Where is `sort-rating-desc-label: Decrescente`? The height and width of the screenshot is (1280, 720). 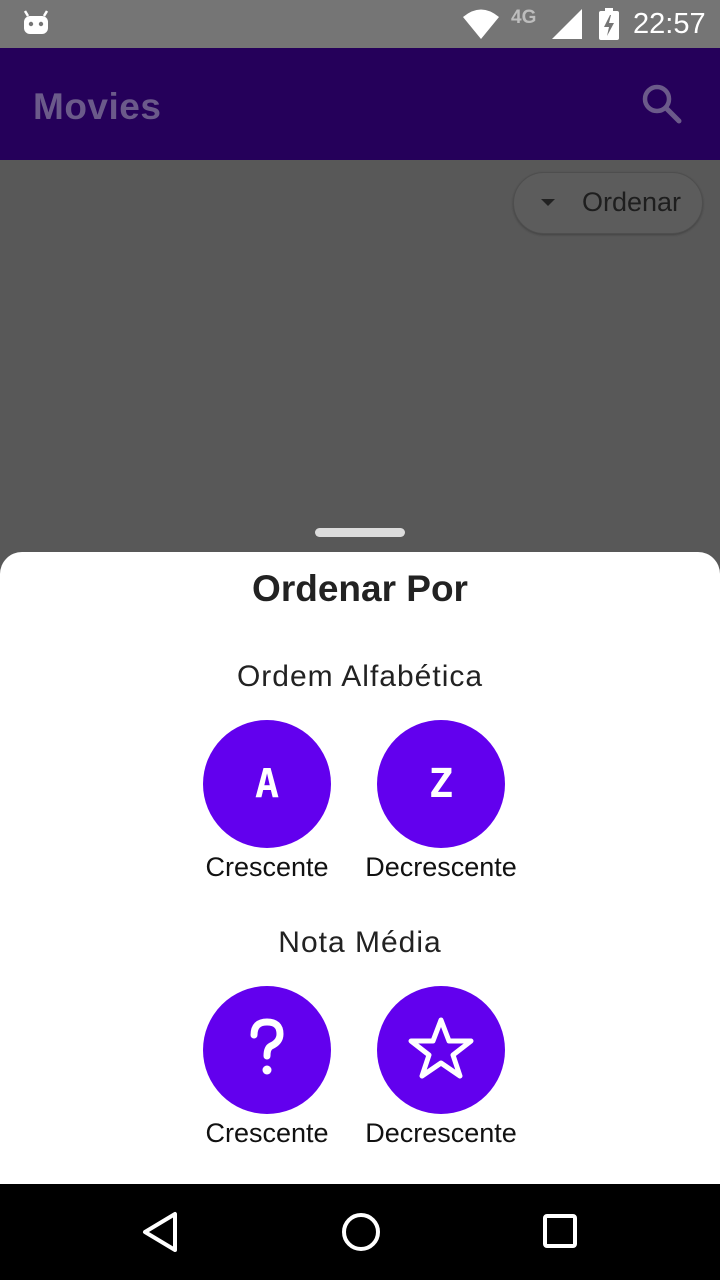 sort-rating-desc-label: Decrescente is located at coordinates (441, 1133).